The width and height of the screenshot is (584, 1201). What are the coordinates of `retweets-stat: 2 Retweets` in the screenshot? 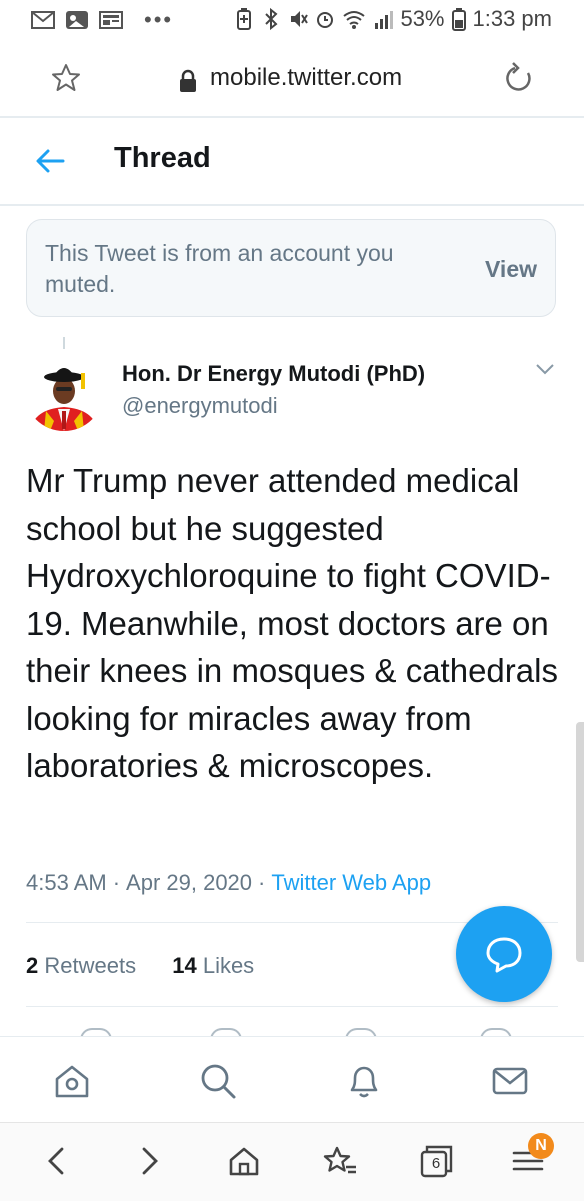 It's located at (81, 965).